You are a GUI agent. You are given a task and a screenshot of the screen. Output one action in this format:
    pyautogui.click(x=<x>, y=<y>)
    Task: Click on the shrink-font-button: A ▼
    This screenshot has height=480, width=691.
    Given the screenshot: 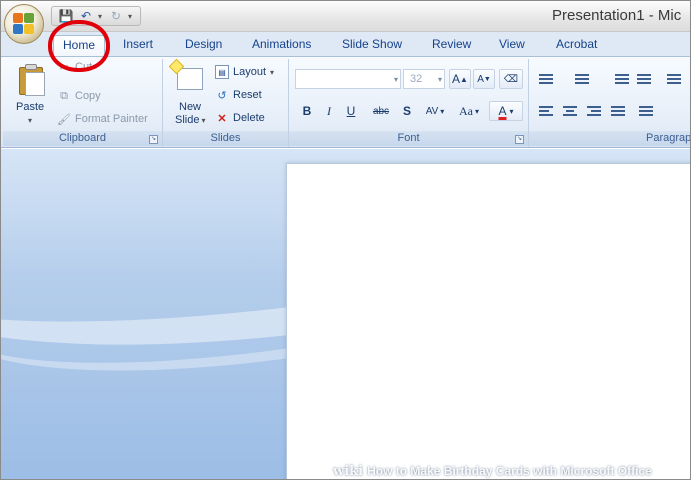 What is the action you would take?
    pyautogui.click(x=484, y=79)
    